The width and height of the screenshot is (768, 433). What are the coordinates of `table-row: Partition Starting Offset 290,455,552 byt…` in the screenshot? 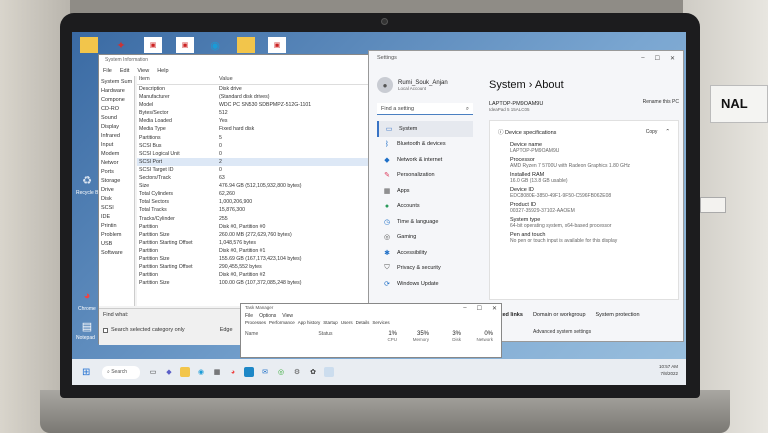 It's located at (263, 267).